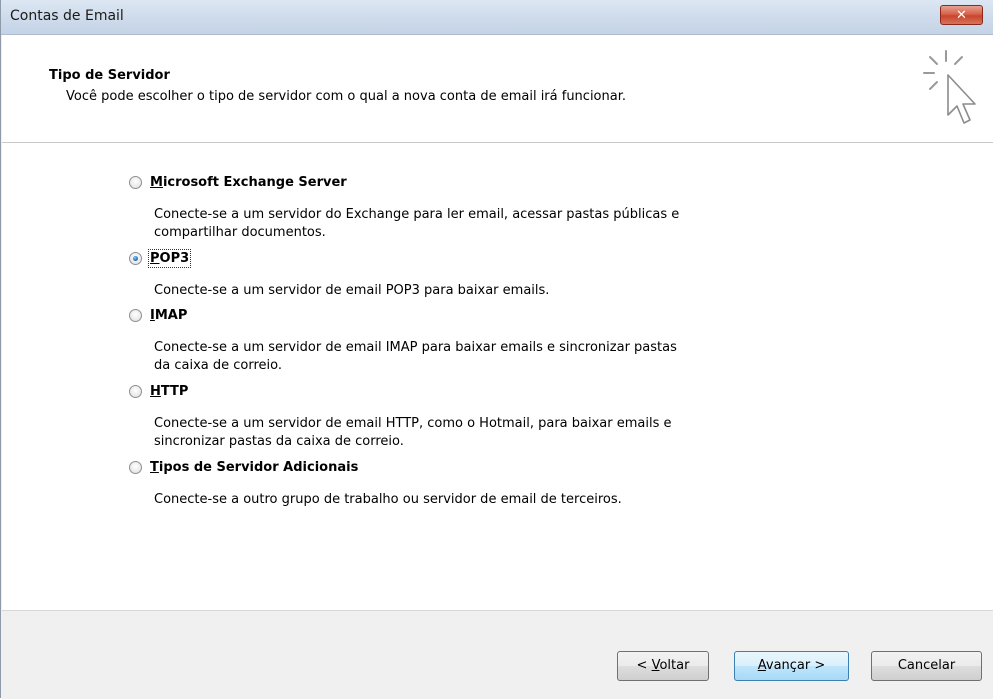  What do you see at coordinates (135, 182) in the screenshot?
I see `radio-exchange` at bounding box center [135, 182].